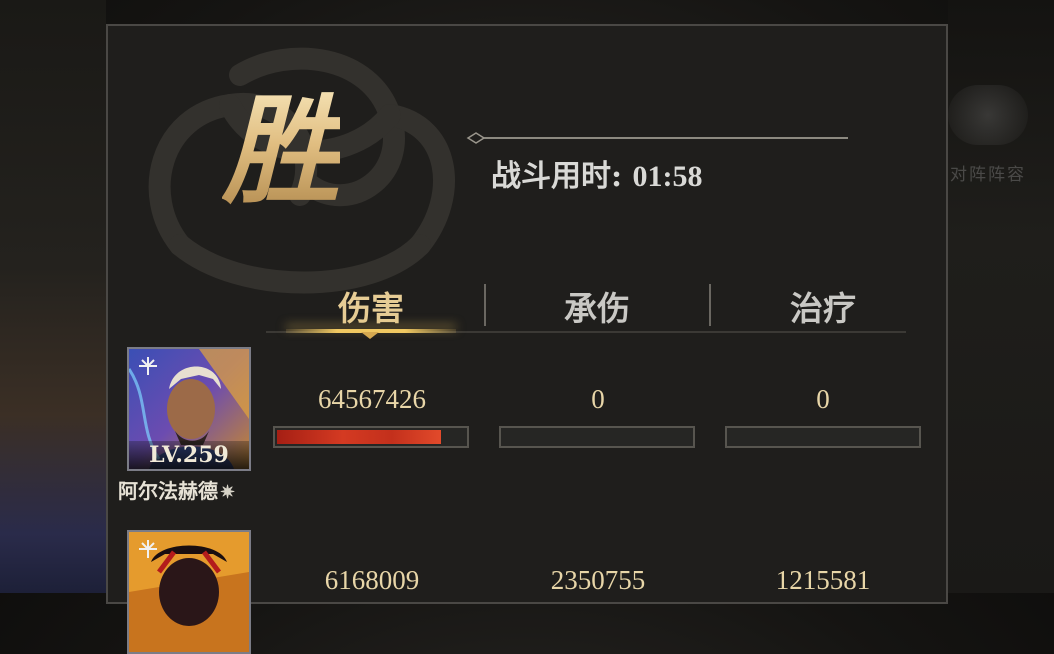 Image resolution: width=1054 pixels, height=654 pixels. I want to click on active-tab-caret-icon, so click(370, 335).